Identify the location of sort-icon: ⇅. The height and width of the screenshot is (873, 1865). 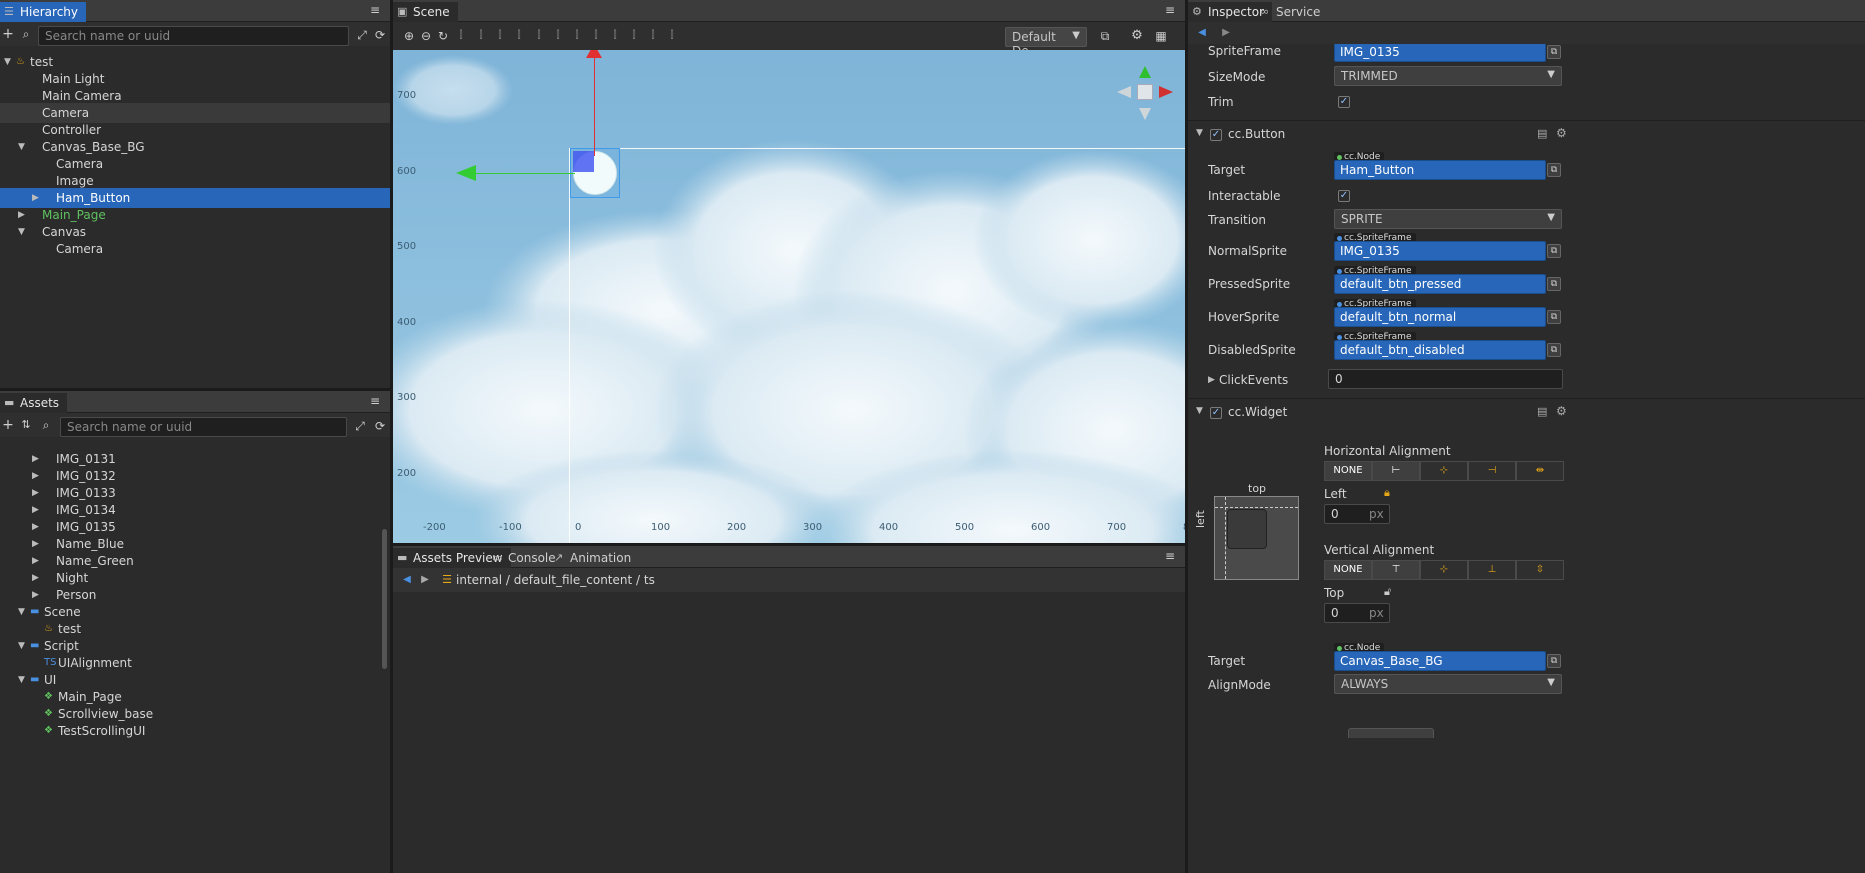
(26, 425).